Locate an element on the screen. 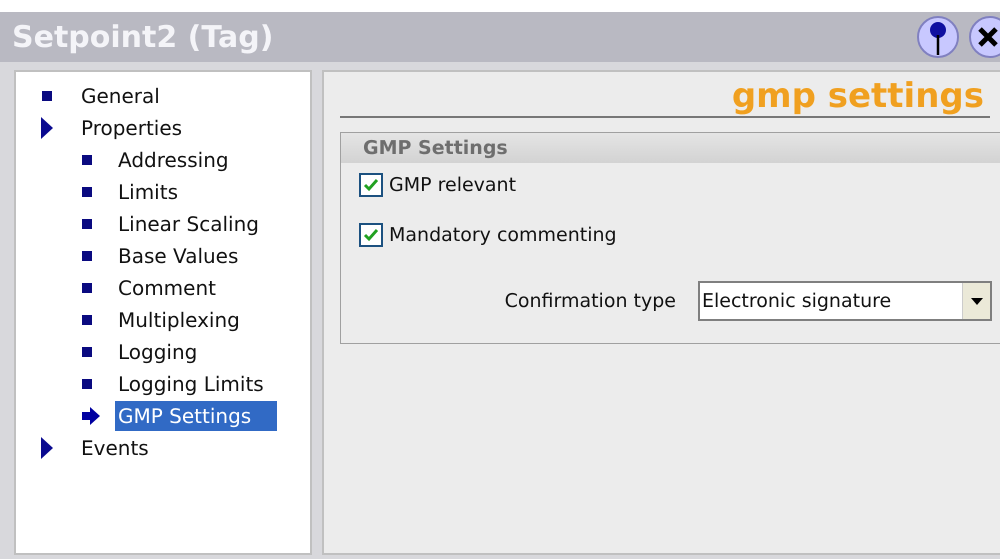 Image resolution: width=1000 pixels, height=559 pixels. arrow-icon is located at coordinates (91, 416).